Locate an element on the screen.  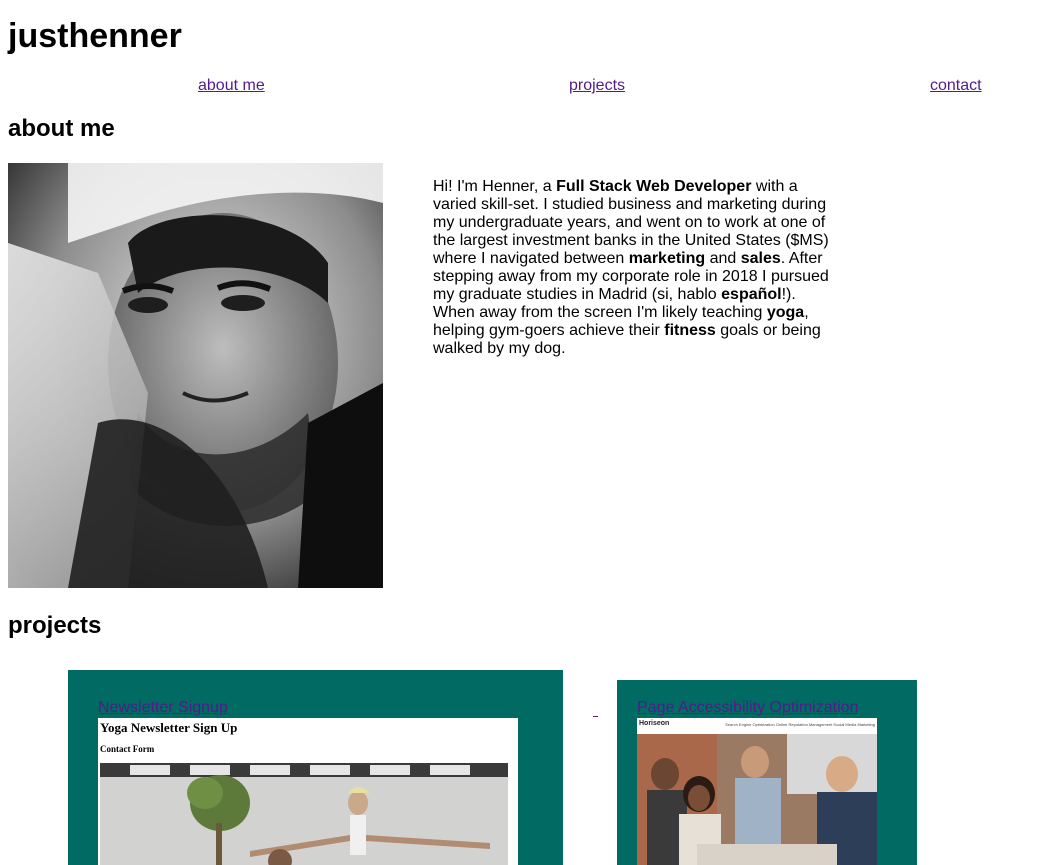
bio-segment: Hi! I'm Henner, a is located at coordinates (495, 186).